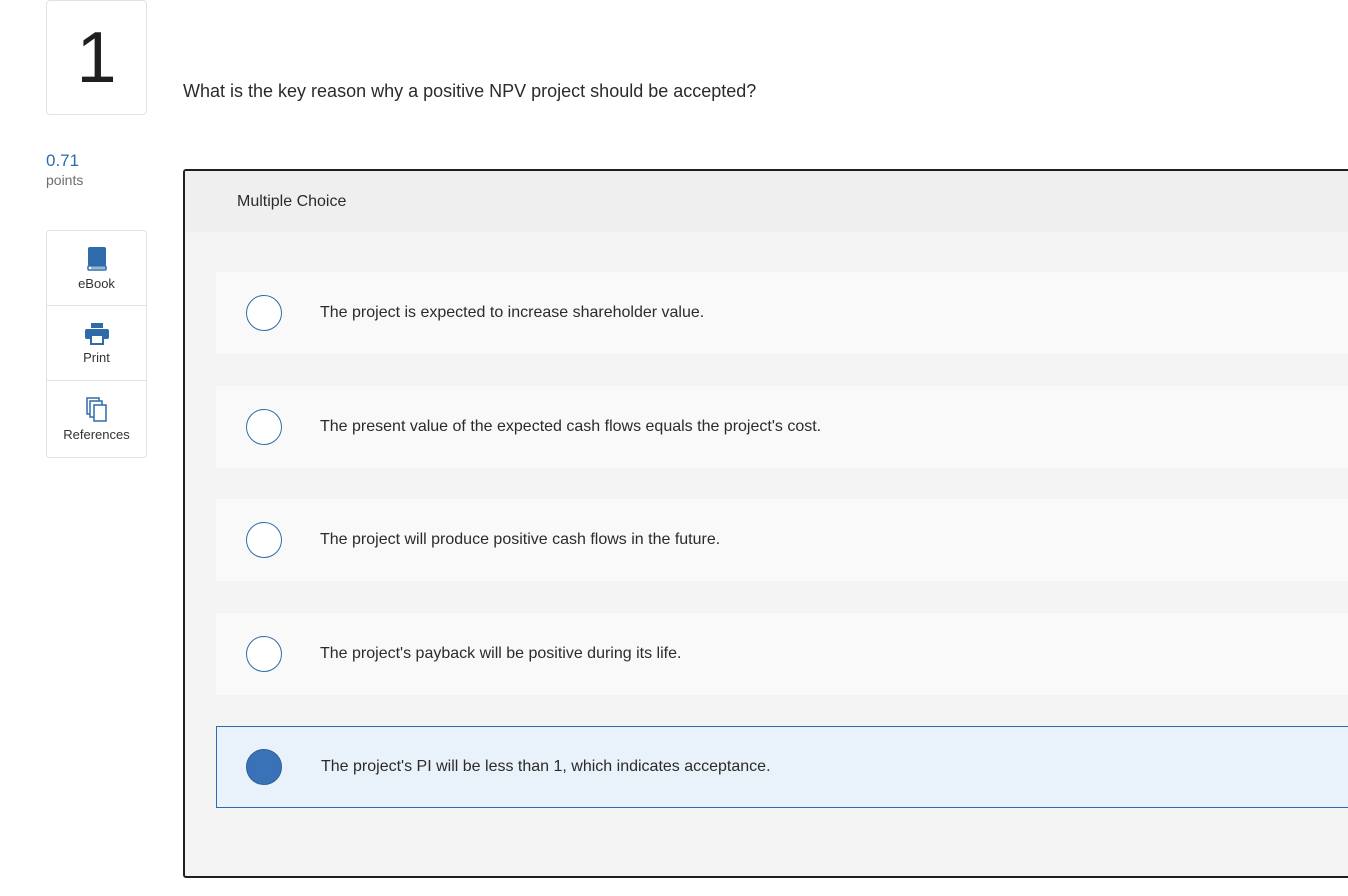 The height and width of the screenshot is (896, 1348). Describe the element at coordinates (96, 283) in the screenshot. I see `ebook-label: eBook` at that location.